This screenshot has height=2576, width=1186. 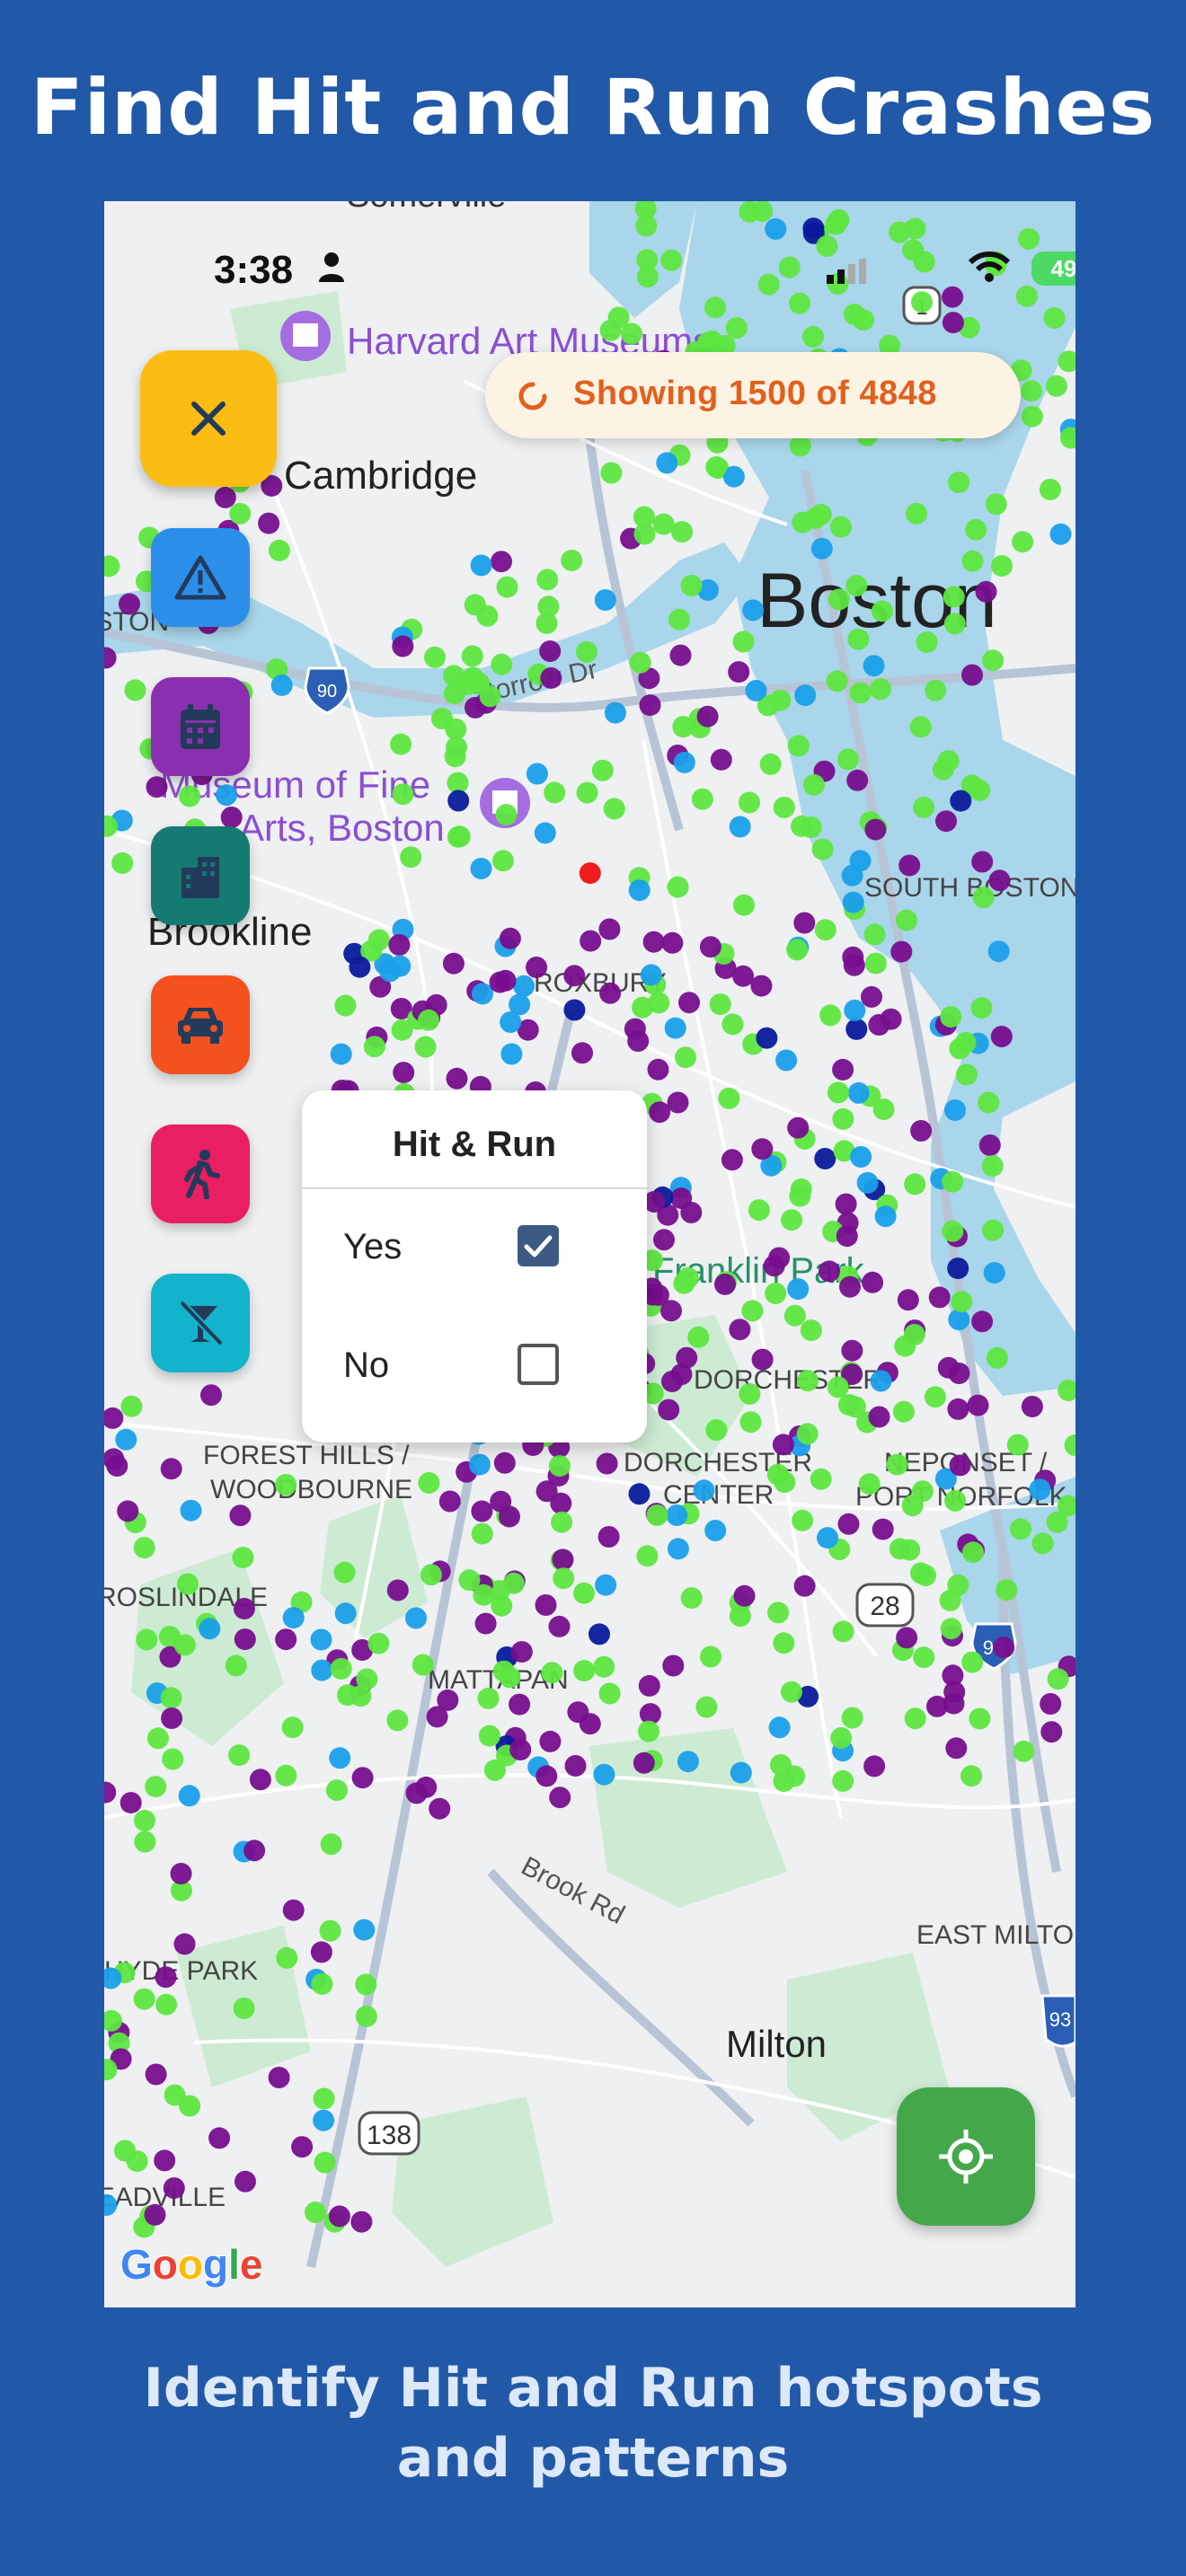 I want to click on vehicle-filter-button, so click(x=200, y=1024).